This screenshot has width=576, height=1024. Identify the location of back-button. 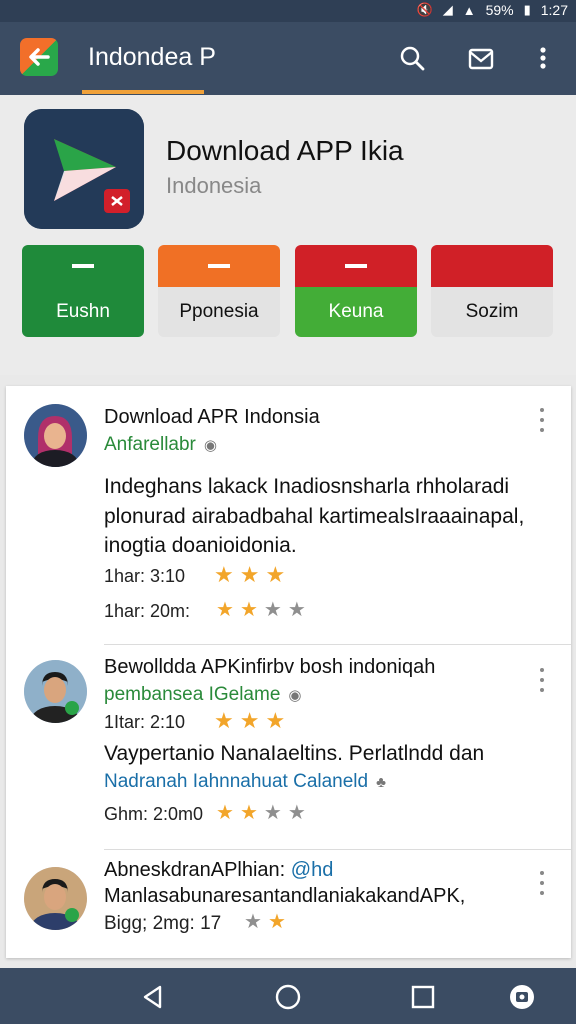
(39, 57).